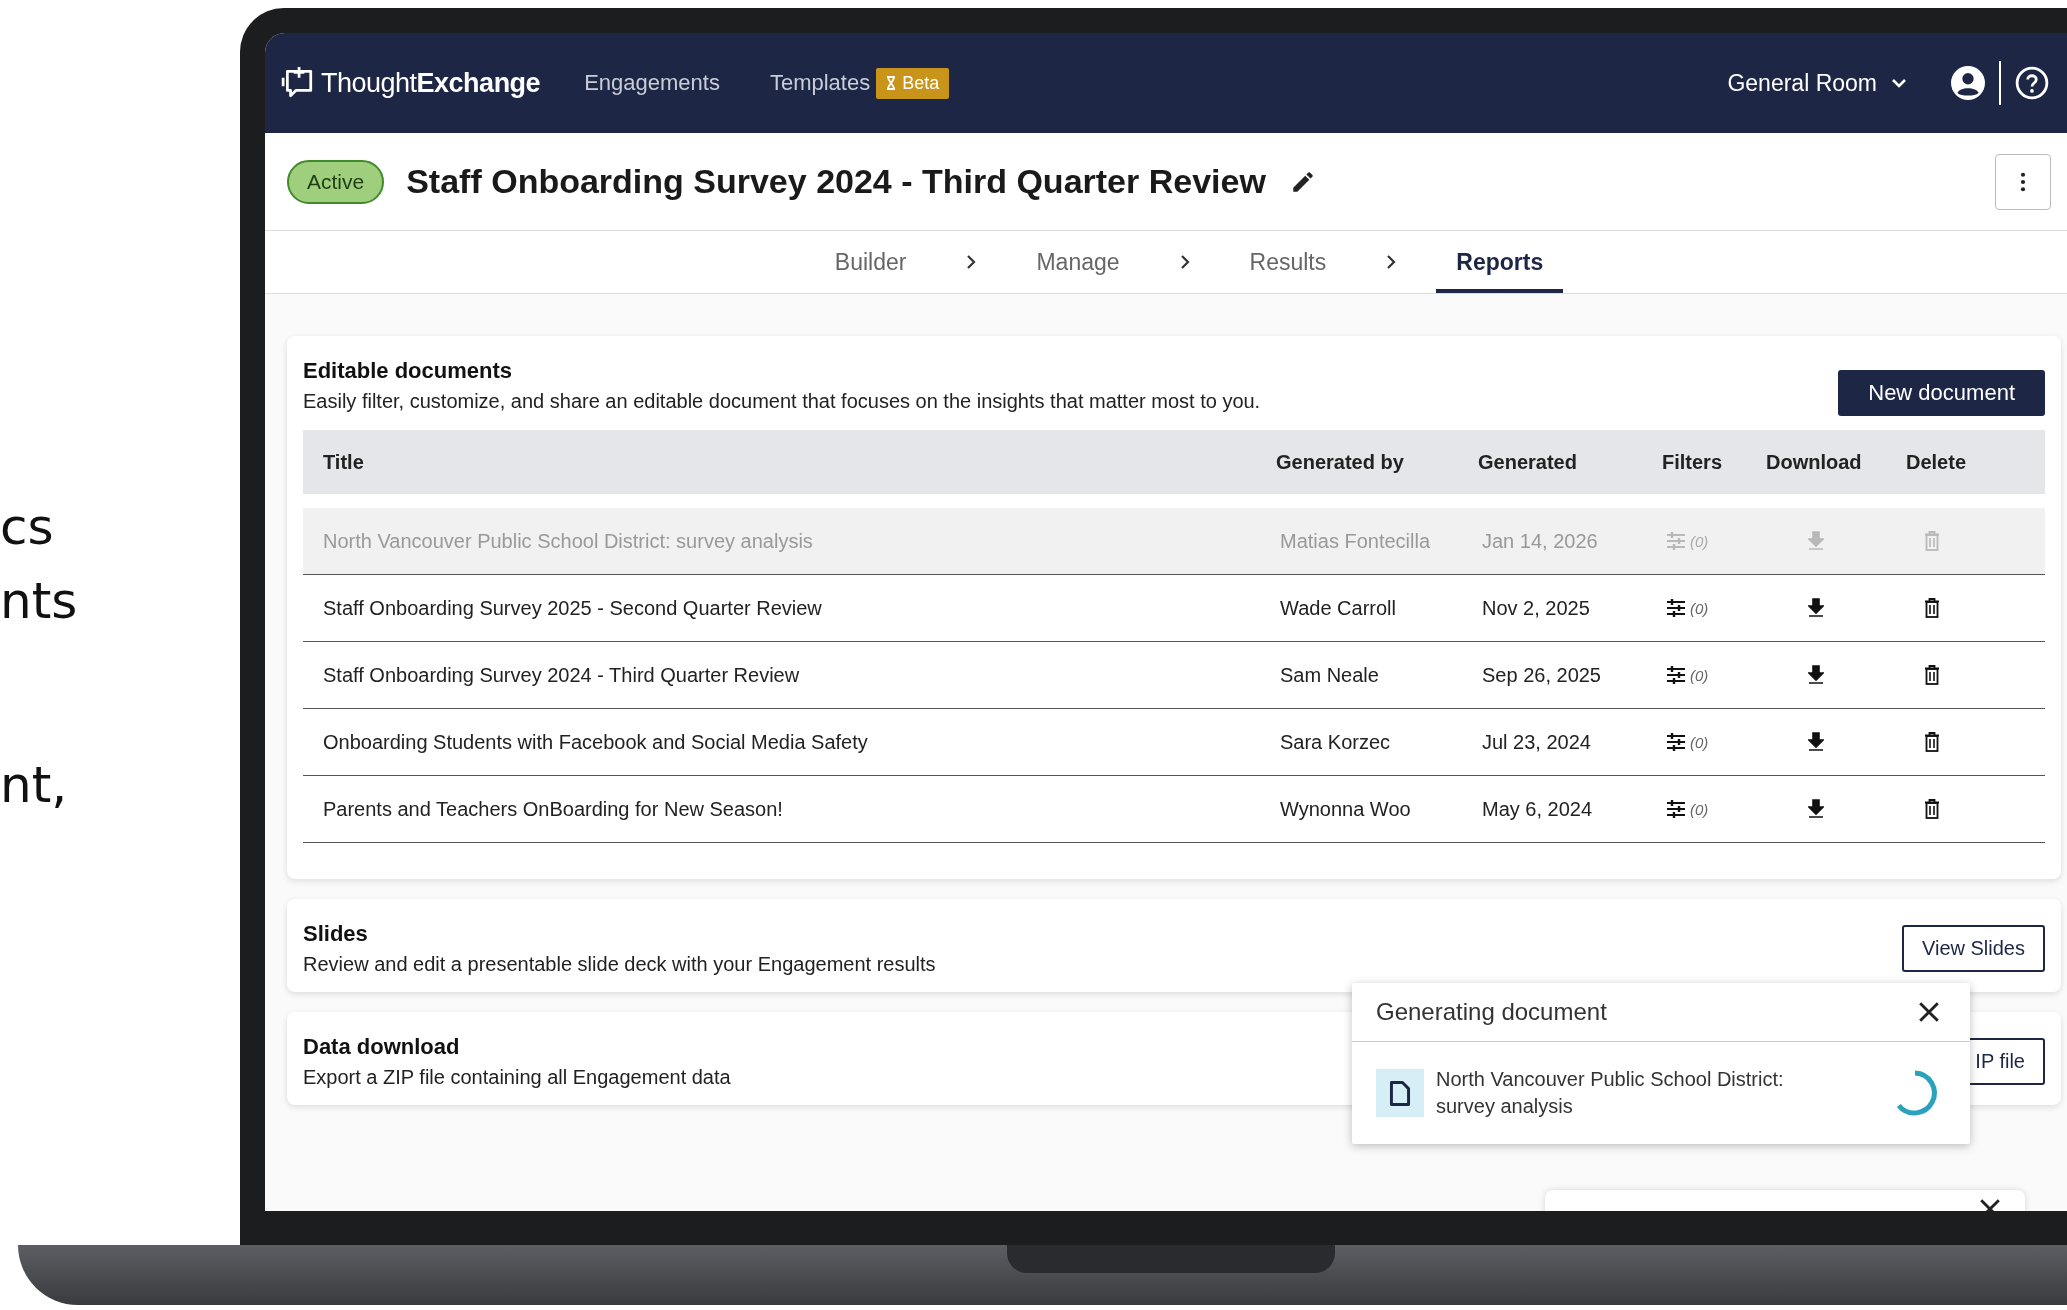 This screenshot has width=2067, height=1310. What do you see at coordinates (382, 1047) in the screenshot?
I see `section-title: Data download` at bounding box center [382, 1047].